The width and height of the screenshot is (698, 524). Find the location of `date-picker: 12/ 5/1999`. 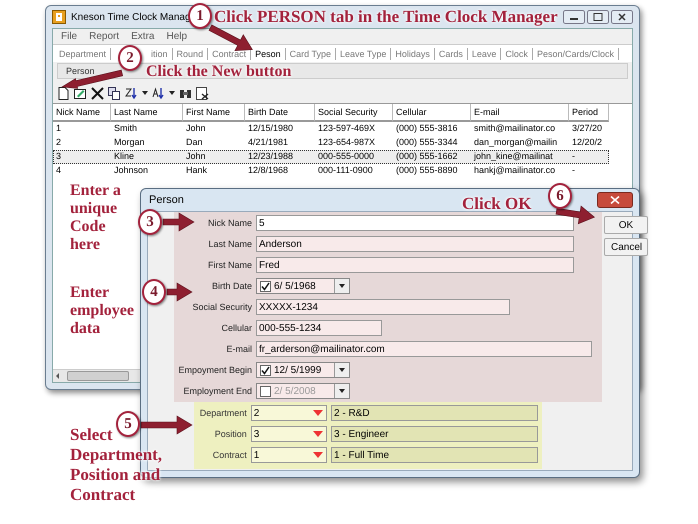

date-picker: 12/ 5/1999 is located at coordinates (303, 370).